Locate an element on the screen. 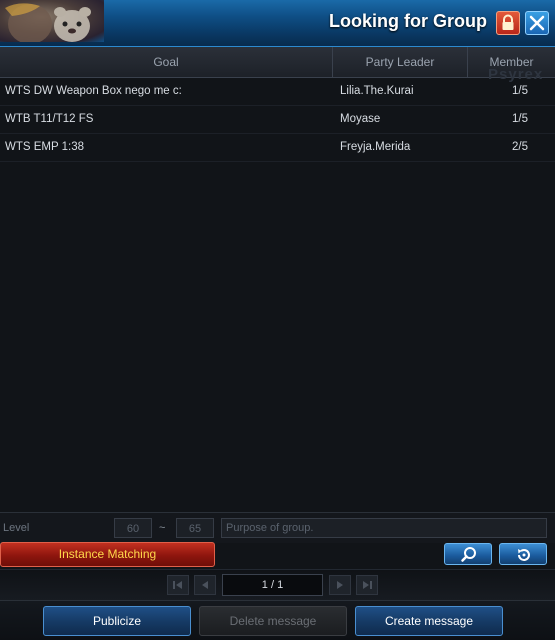  first-page-icon is located at coordinates (177, 585).